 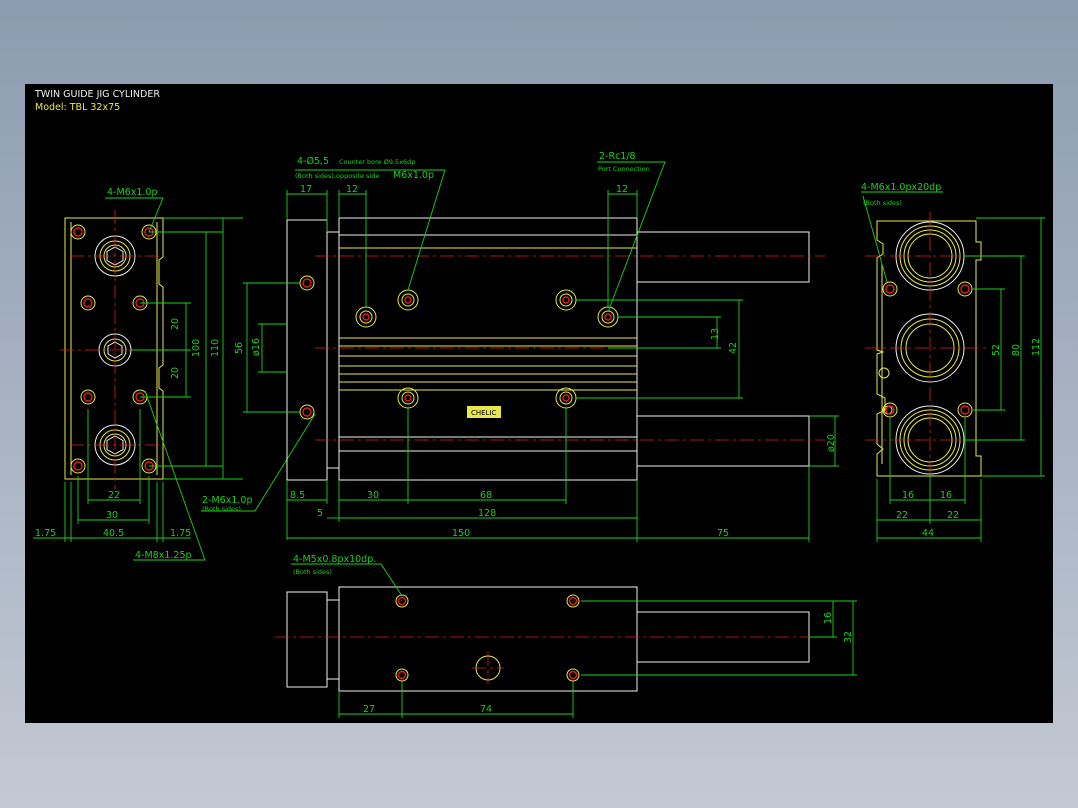 What do you see at coordinates (901, 187) in the screenshot?
I see `callout-right: 4-M6x1.0px20dp` at bounding box center [901, 187].